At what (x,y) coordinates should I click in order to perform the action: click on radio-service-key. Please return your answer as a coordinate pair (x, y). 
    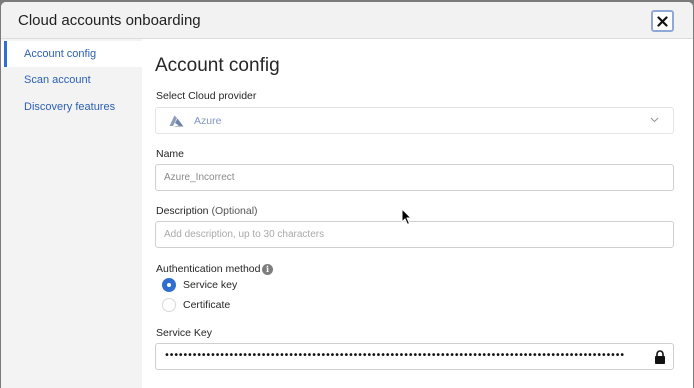
    Looking at the image, I should click on (169, 285).